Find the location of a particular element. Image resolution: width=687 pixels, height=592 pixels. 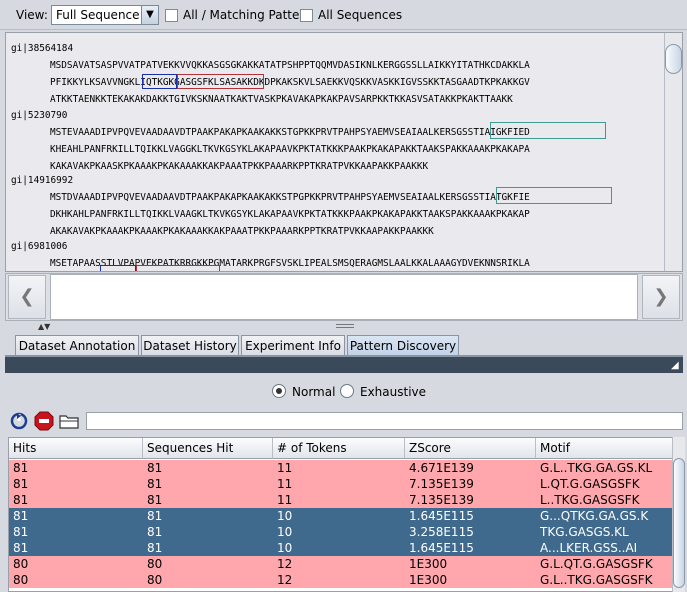

normal-radio-label: Normal is located at coordinates (314, 392).